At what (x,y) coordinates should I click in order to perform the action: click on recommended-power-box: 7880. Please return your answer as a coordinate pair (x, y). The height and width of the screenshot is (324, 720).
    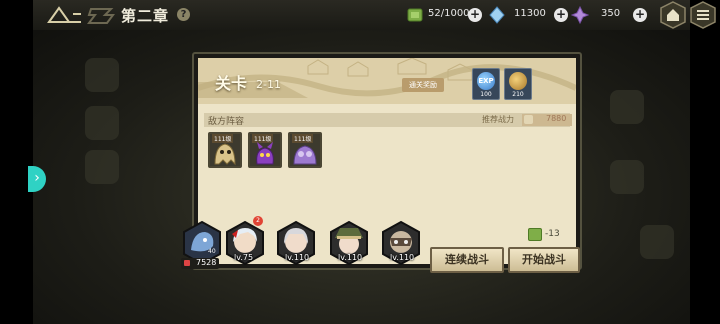
    Looking at the image, I should click on (547, 120).